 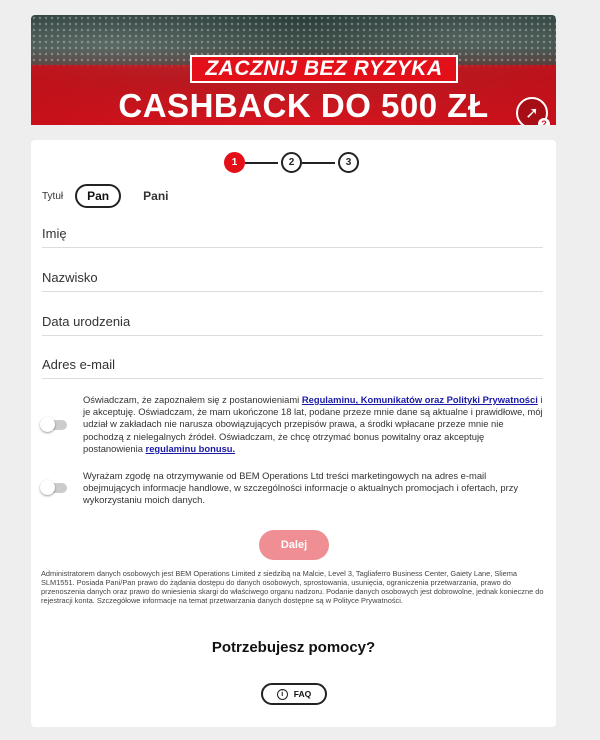 What do you see at coordinates (302, 694) in the screenshot?
I see `faq-label: FAQ` at bounding box center [302, 694].